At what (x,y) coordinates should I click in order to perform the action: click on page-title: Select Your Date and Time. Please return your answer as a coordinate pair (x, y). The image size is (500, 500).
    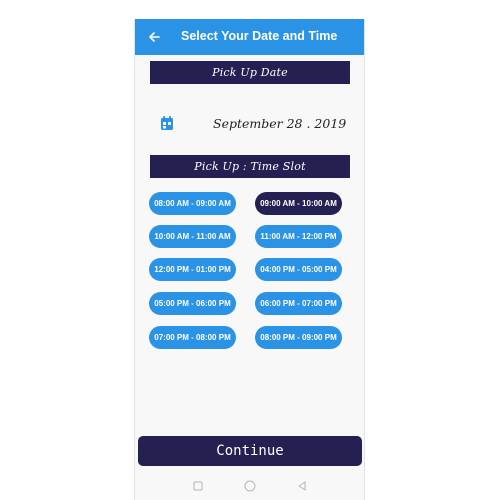
    Looking at the image, I should click on (259, 36).